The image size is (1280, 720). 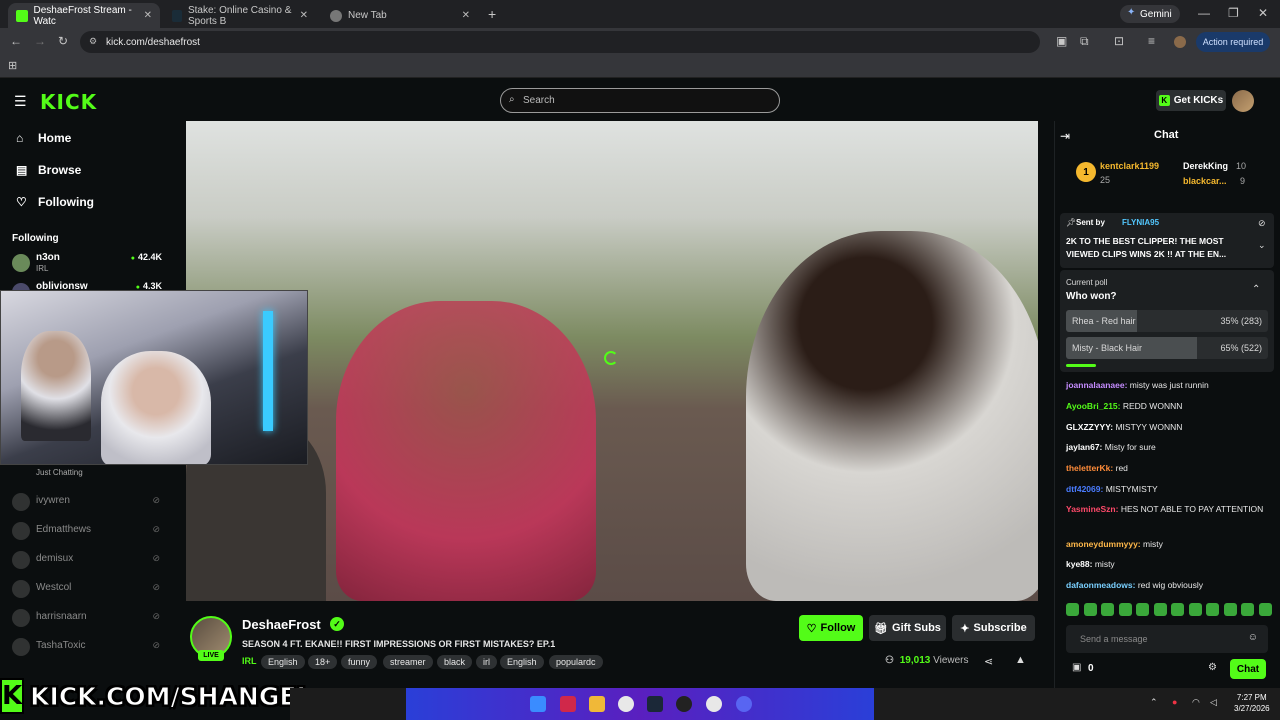 What do you see at coordinates (1089, 468) in the screenshot?
I see `chat-username: theletterKk:` at bounding box center [1089, 468].